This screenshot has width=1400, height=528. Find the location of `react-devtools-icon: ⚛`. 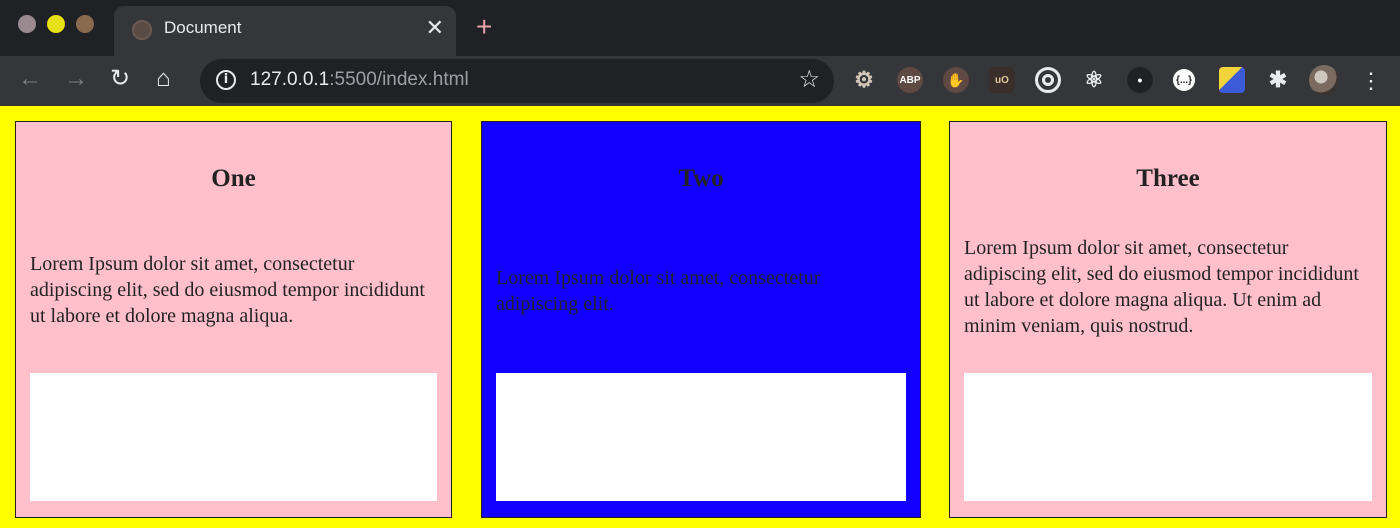

react-devtools-icon: ⚛ is located at coordinates (1094, 80).